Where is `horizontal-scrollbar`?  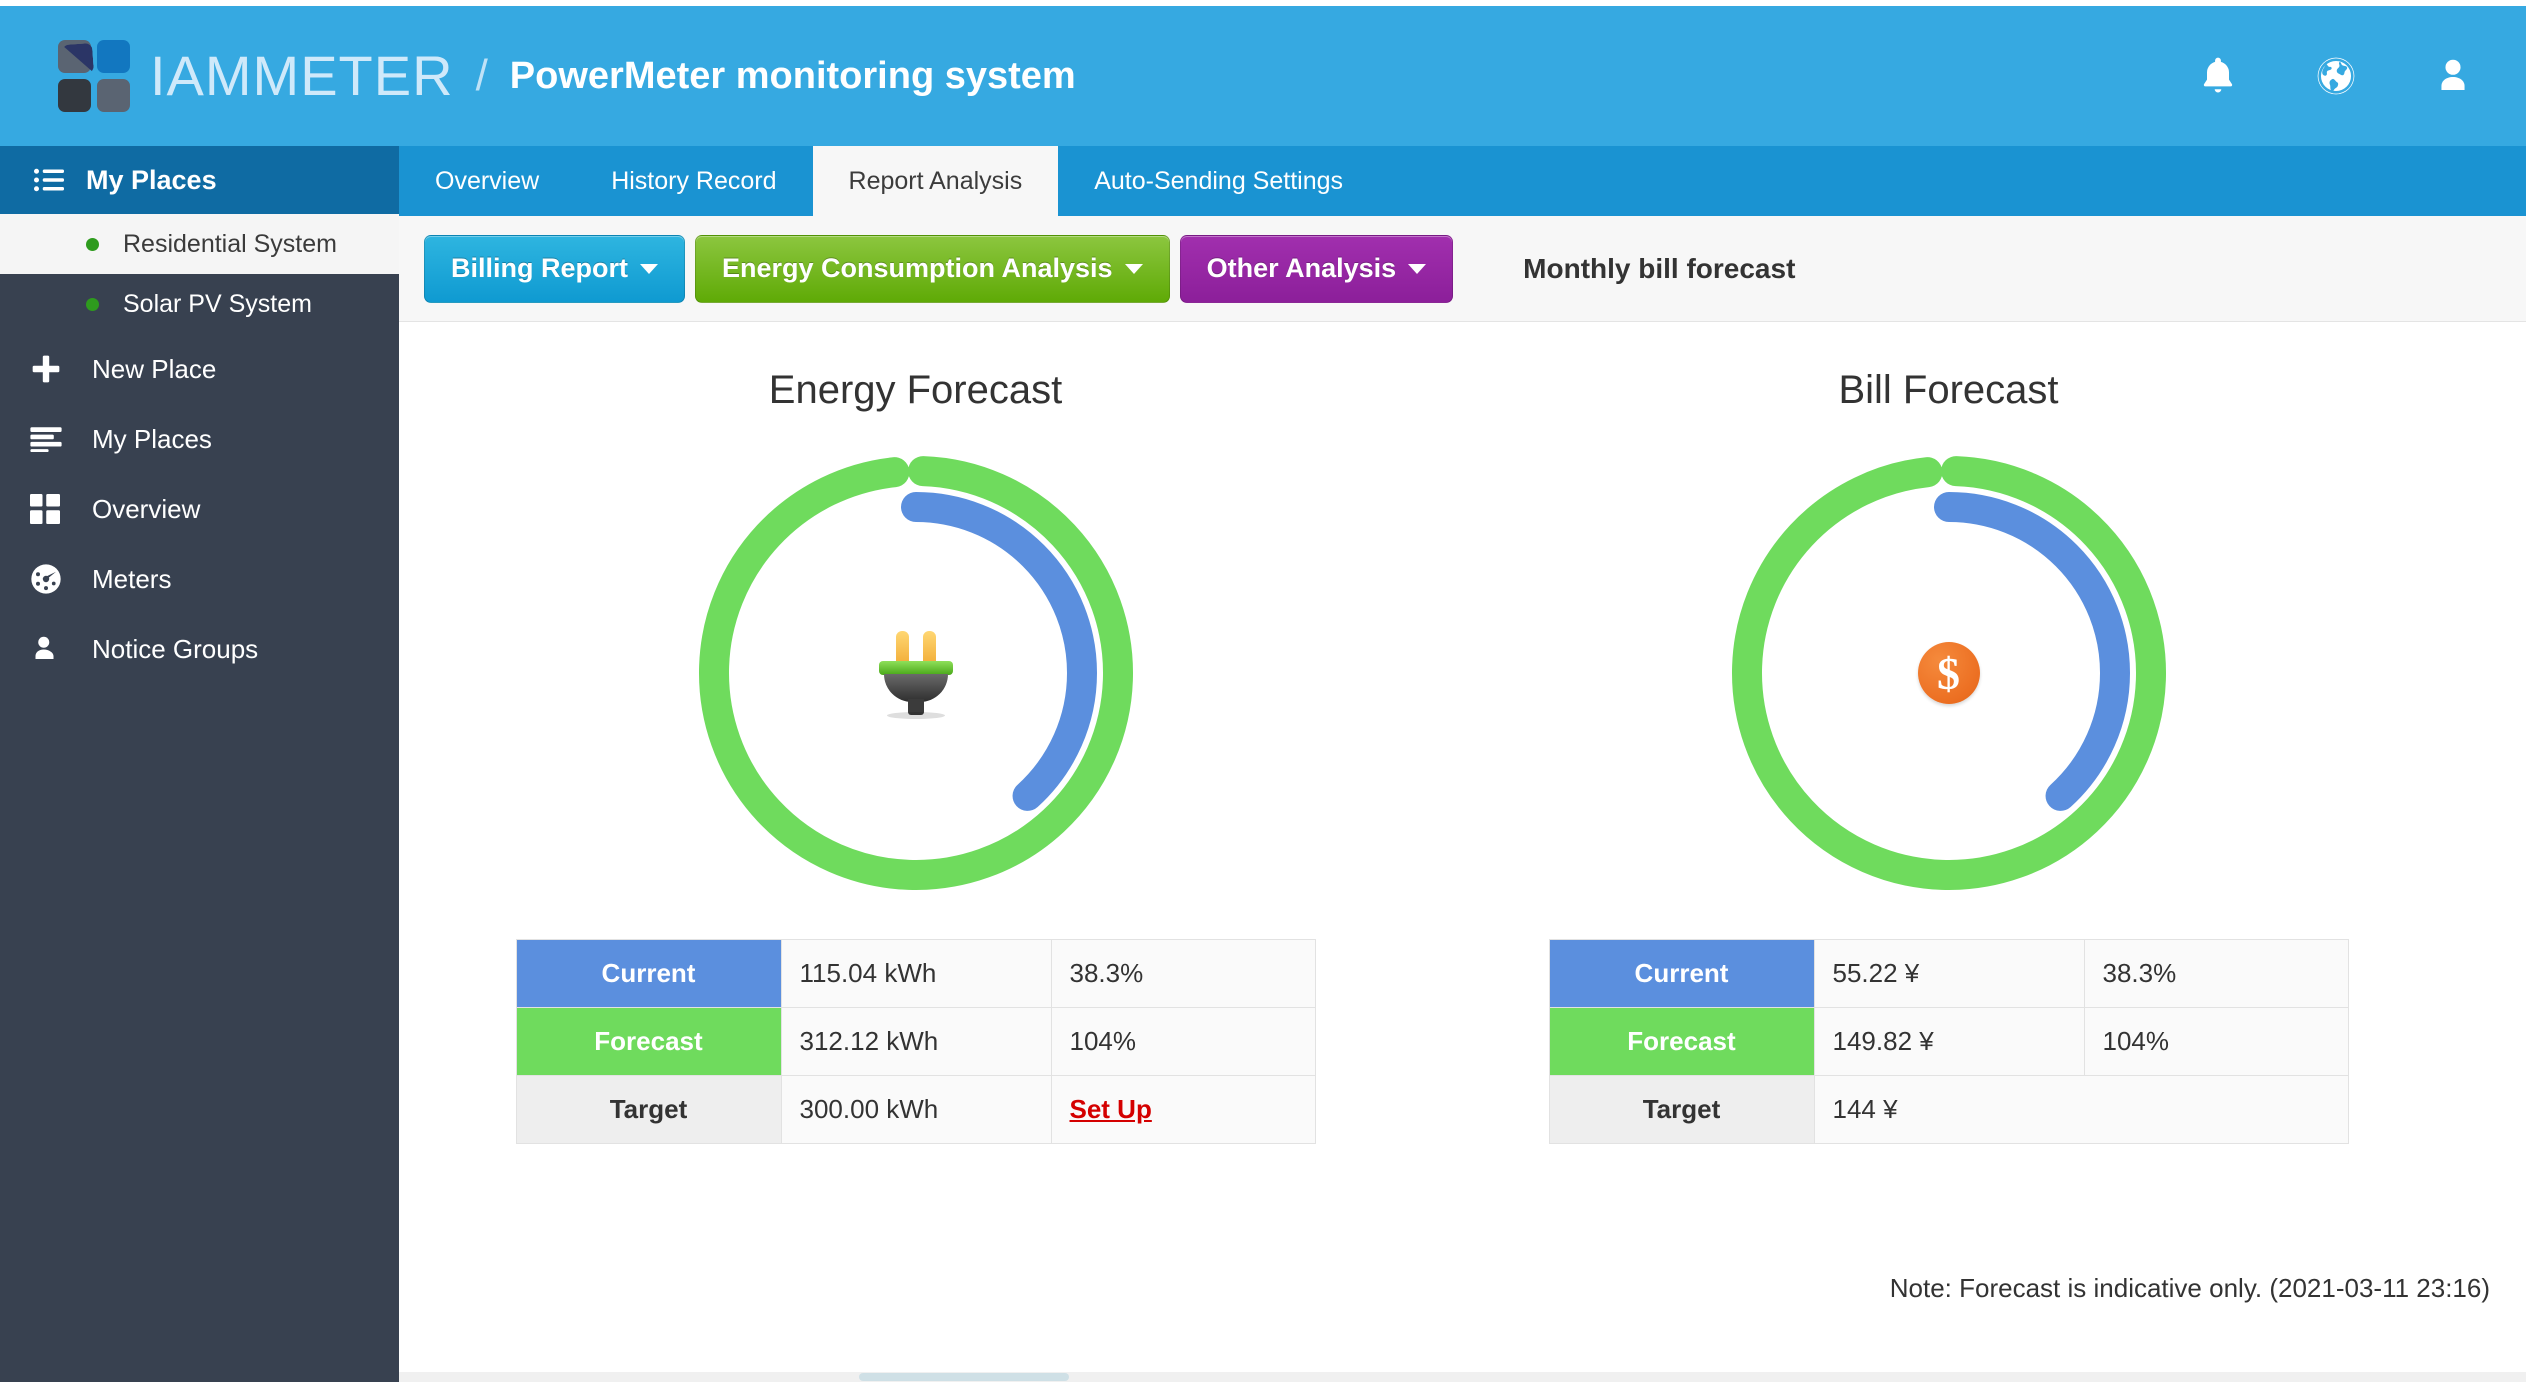 horizontal-scrollbar is located at coordinates (1462, 1377).